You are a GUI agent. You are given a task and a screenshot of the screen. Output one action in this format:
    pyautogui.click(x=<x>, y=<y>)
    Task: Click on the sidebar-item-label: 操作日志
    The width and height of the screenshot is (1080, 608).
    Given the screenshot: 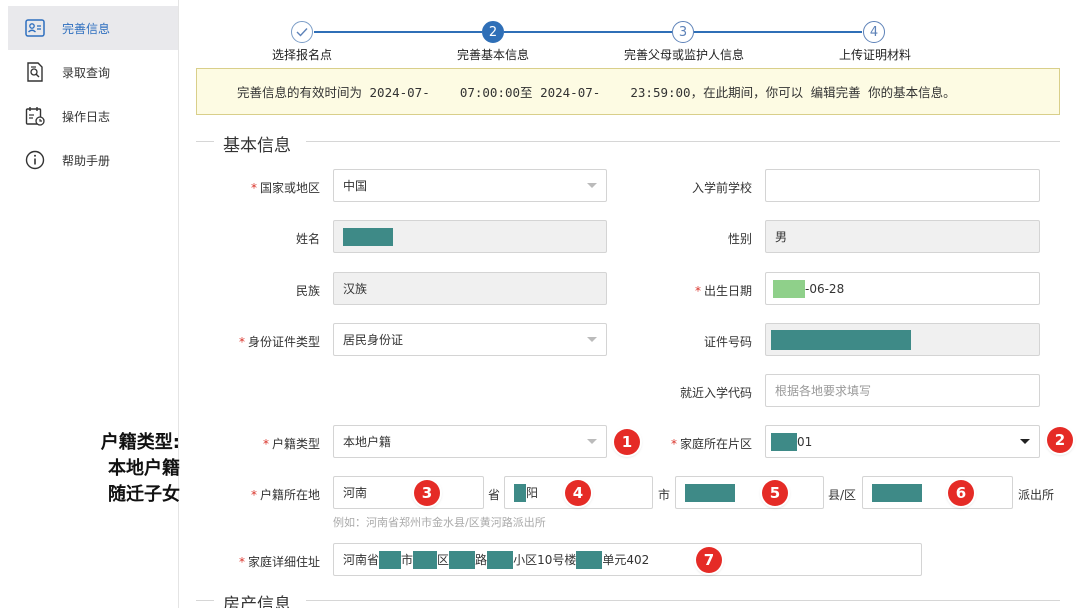 What is the action you would take?
    pyautogui.click(x=86, y=116)
    